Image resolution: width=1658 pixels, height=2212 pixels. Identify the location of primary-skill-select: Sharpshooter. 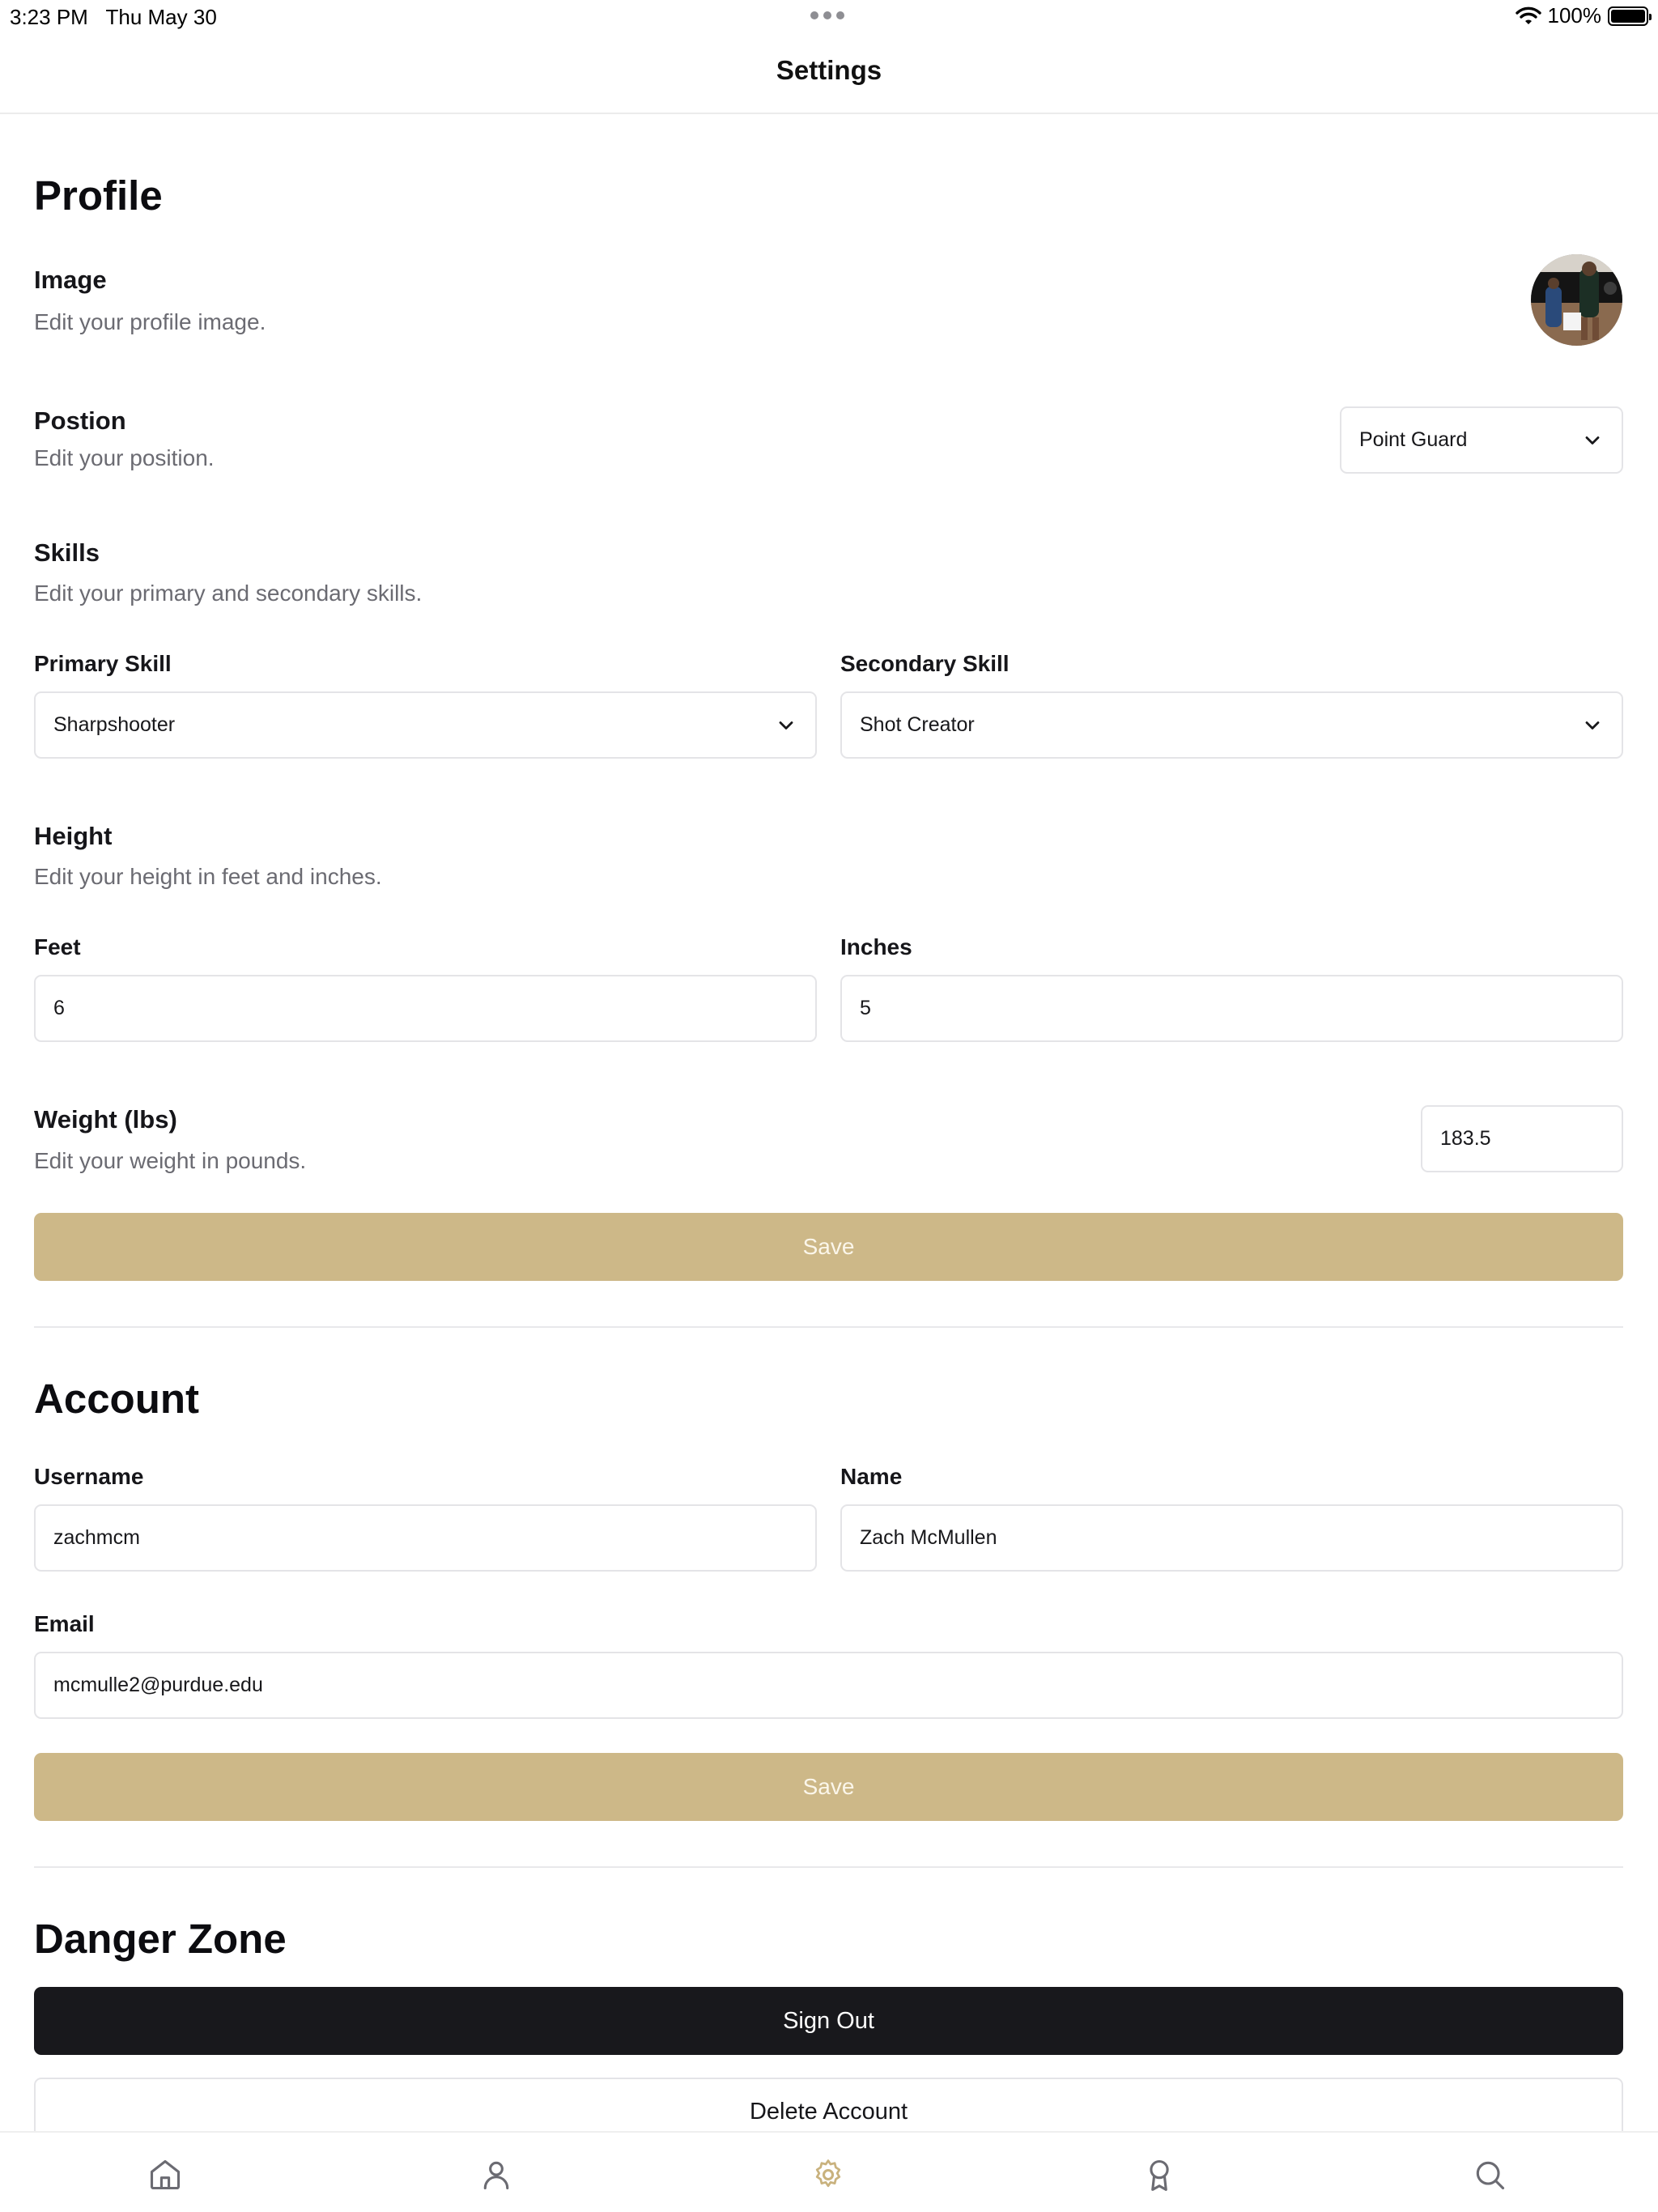
(425, 725).